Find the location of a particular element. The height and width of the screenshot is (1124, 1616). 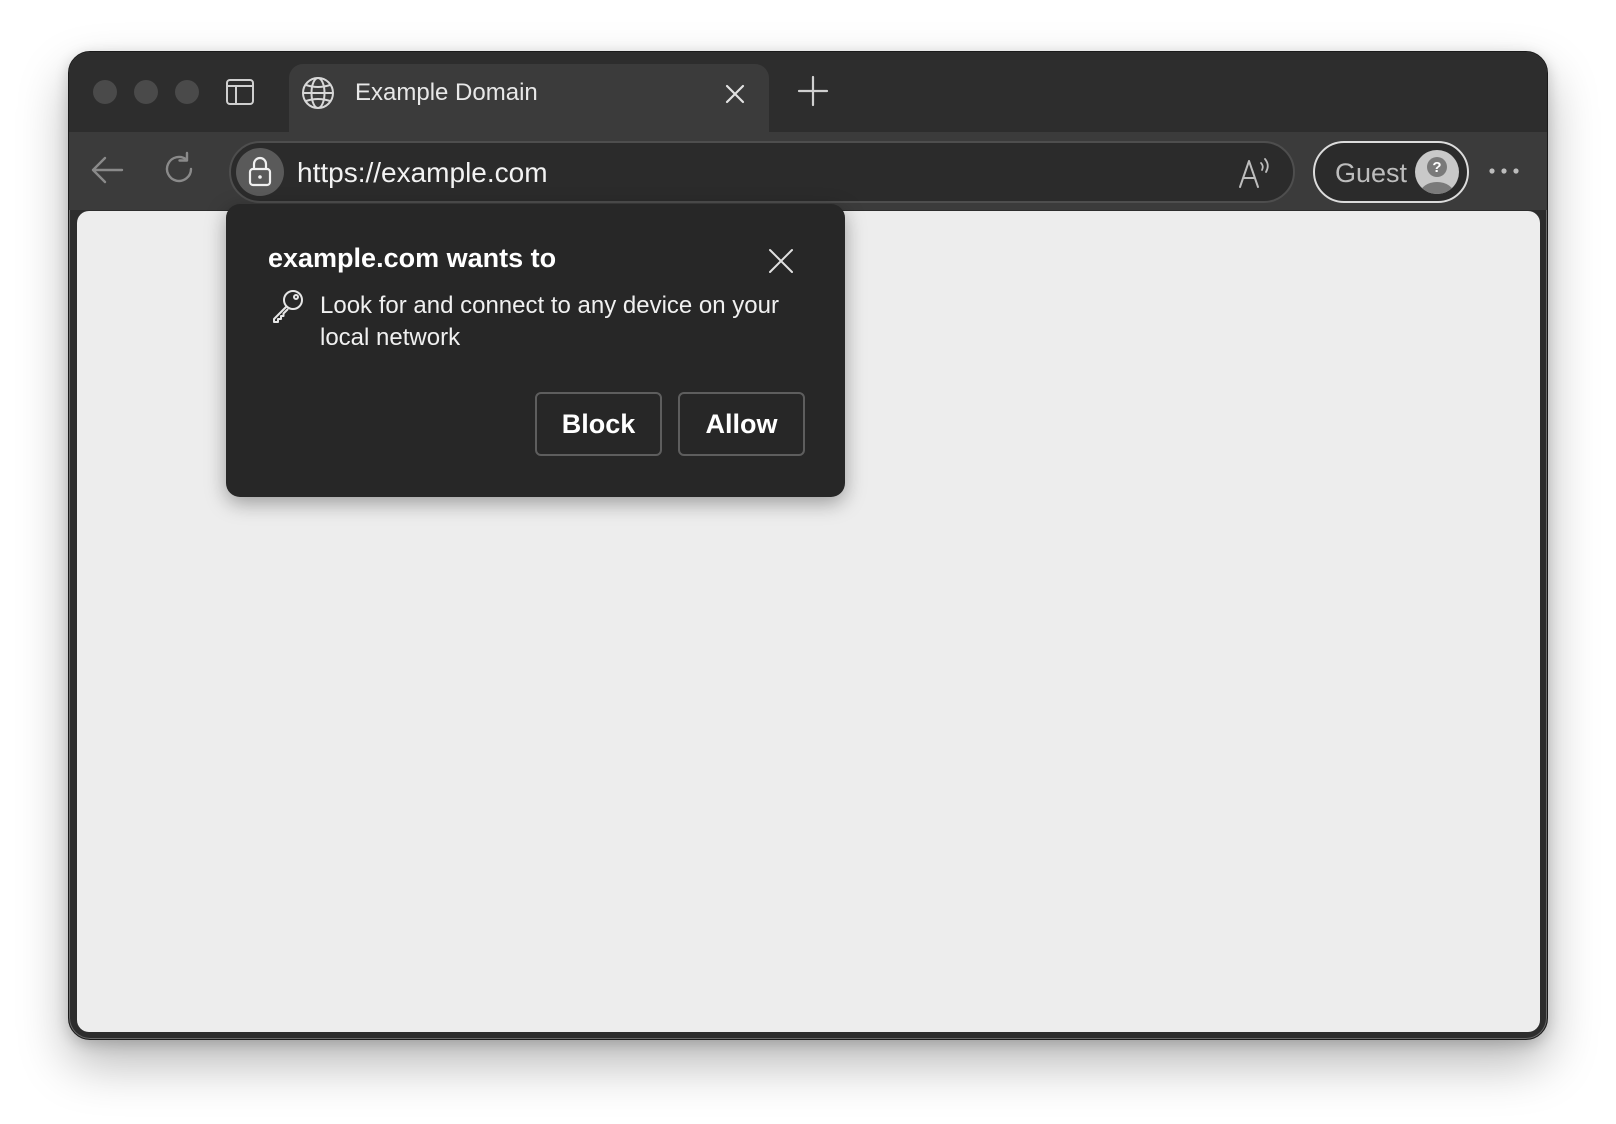

globe-icon is located at coordinates (318, 93).